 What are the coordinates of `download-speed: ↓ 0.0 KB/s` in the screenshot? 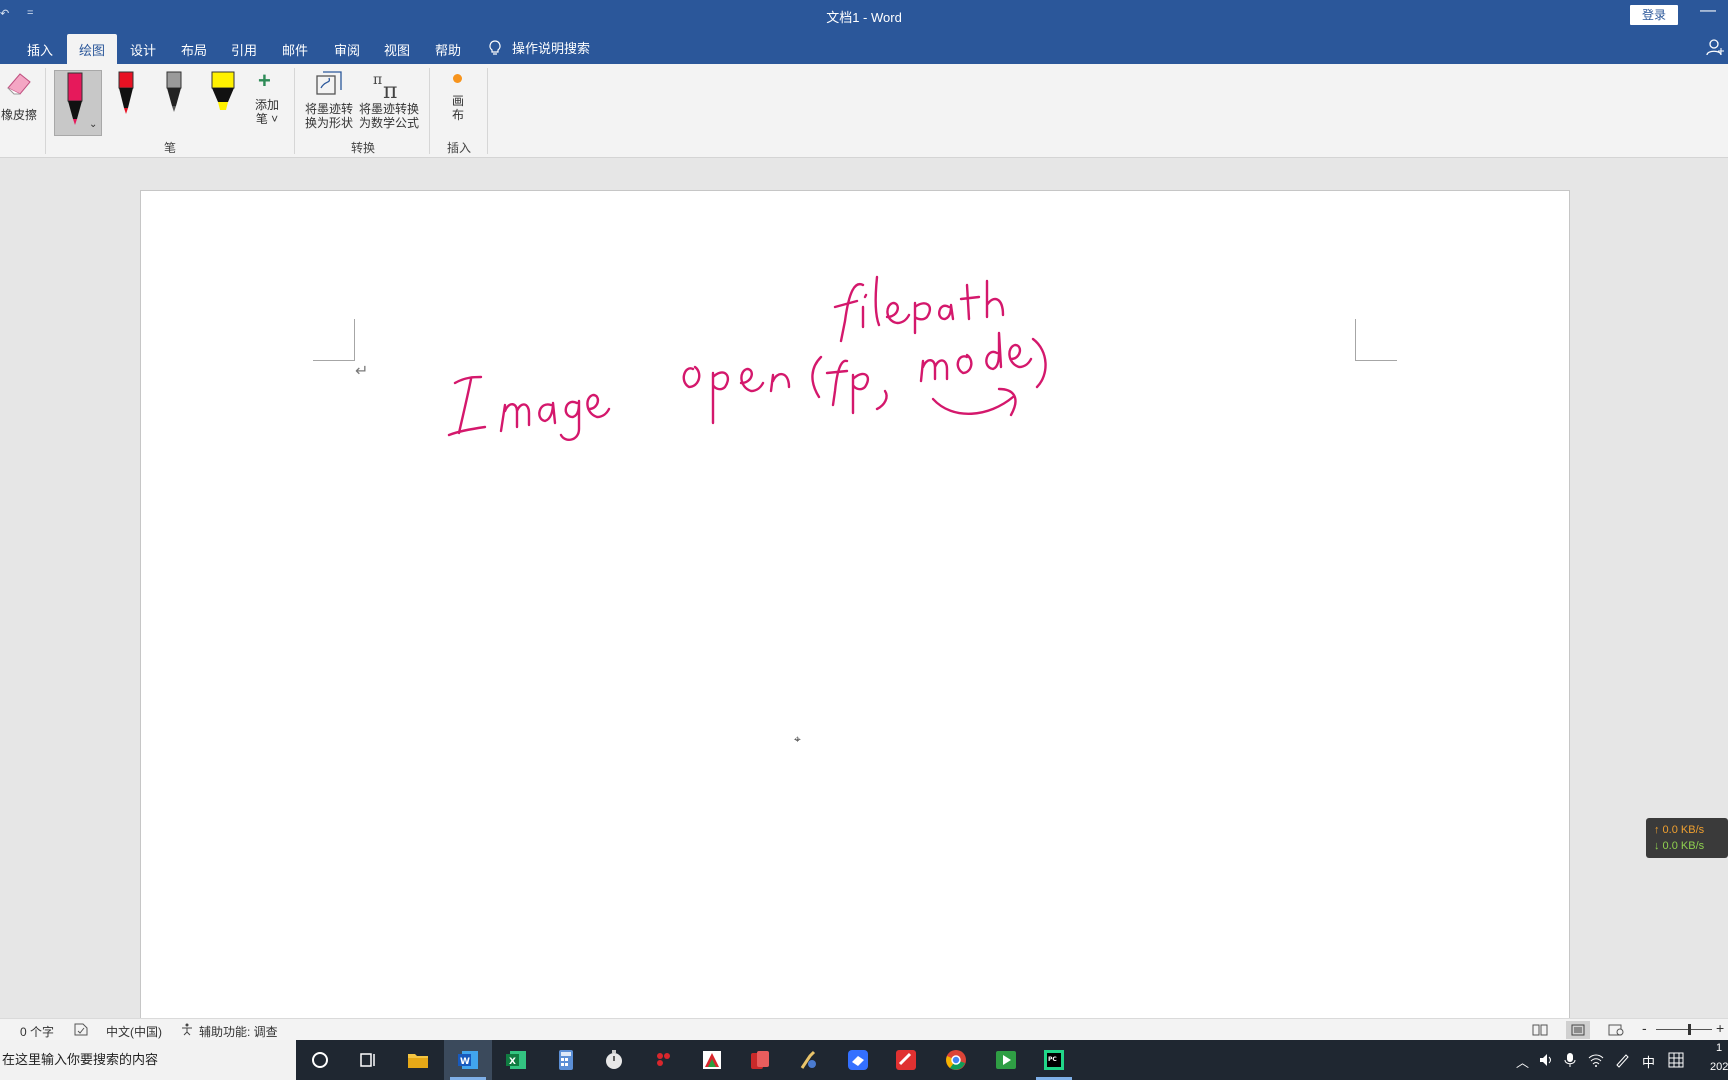 It's located at (1679, 846).